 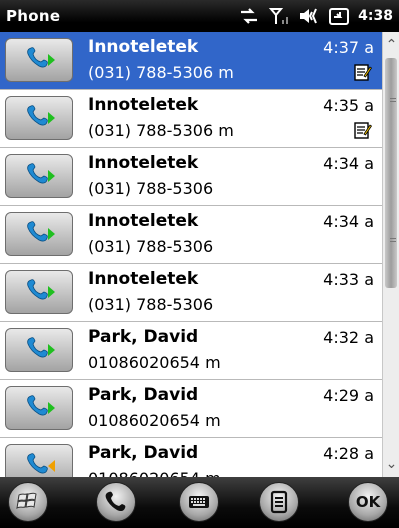 I want to click on call-log-row: Innoteletek 4:35 a (031) 788-5306 m, so click(x=191, y=119).